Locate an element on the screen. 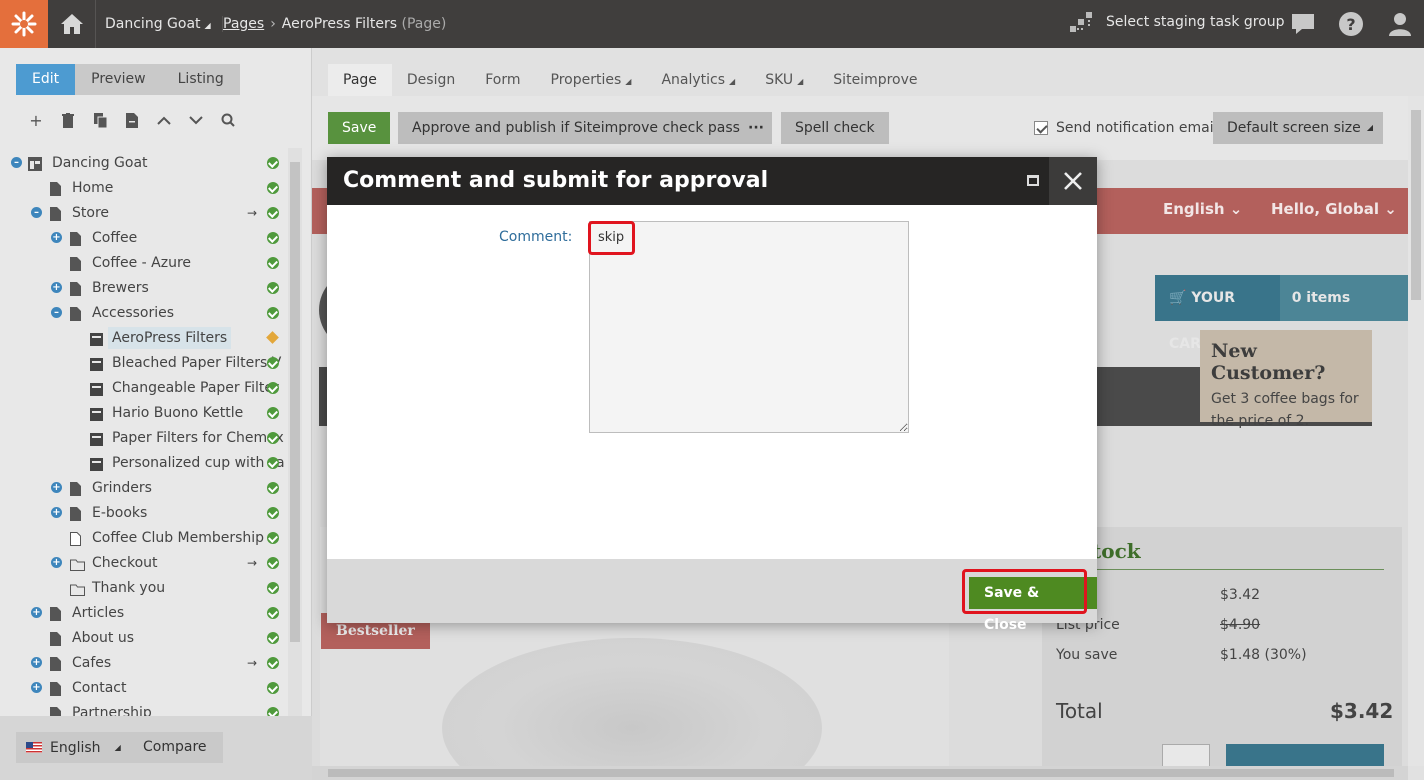 The height and width of the screenshot is (780, 1424). folder-icon is located at coordinates (77, 563).